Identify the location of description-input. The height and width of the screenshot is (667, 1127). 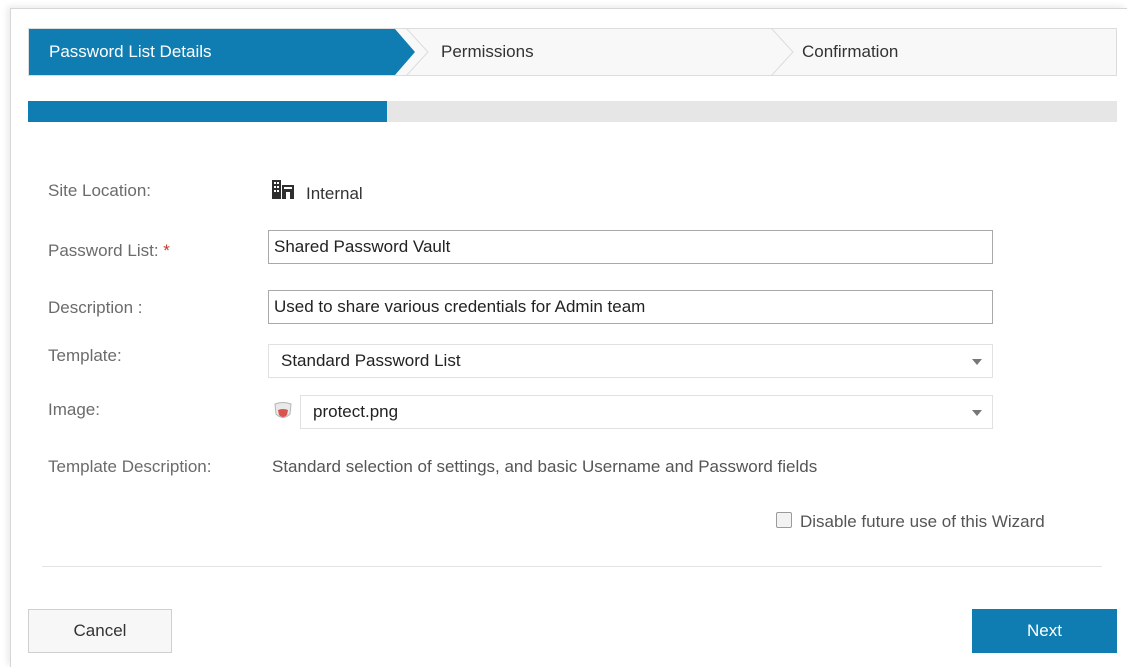
(630, 307).